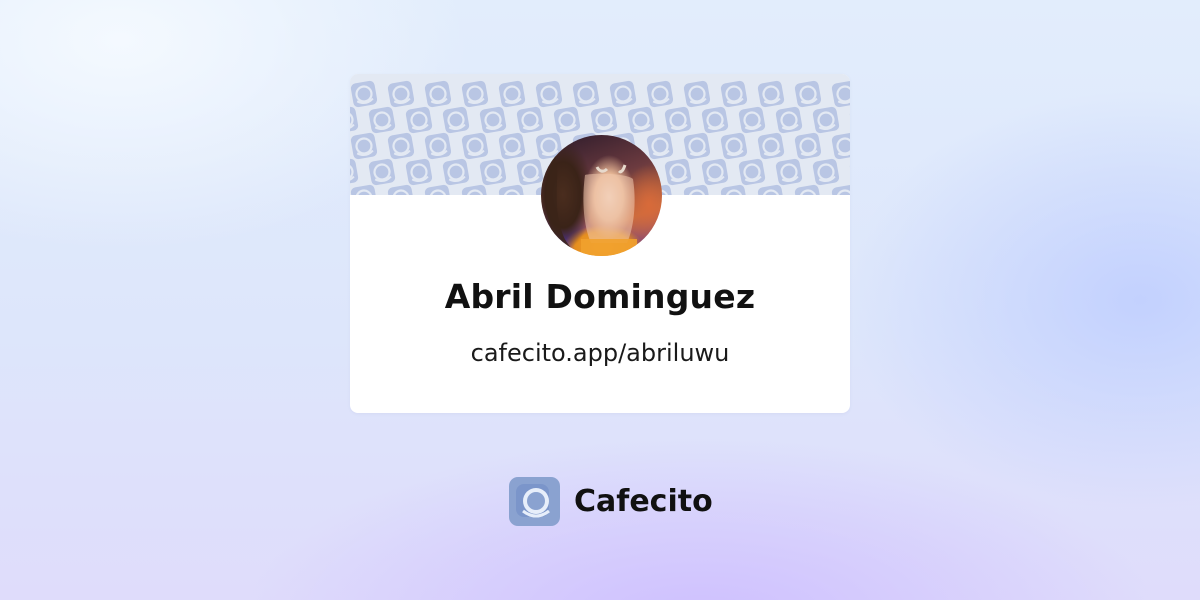  I want to click on profile-url: cafecito.app/abriluwu, so click(600, 353).